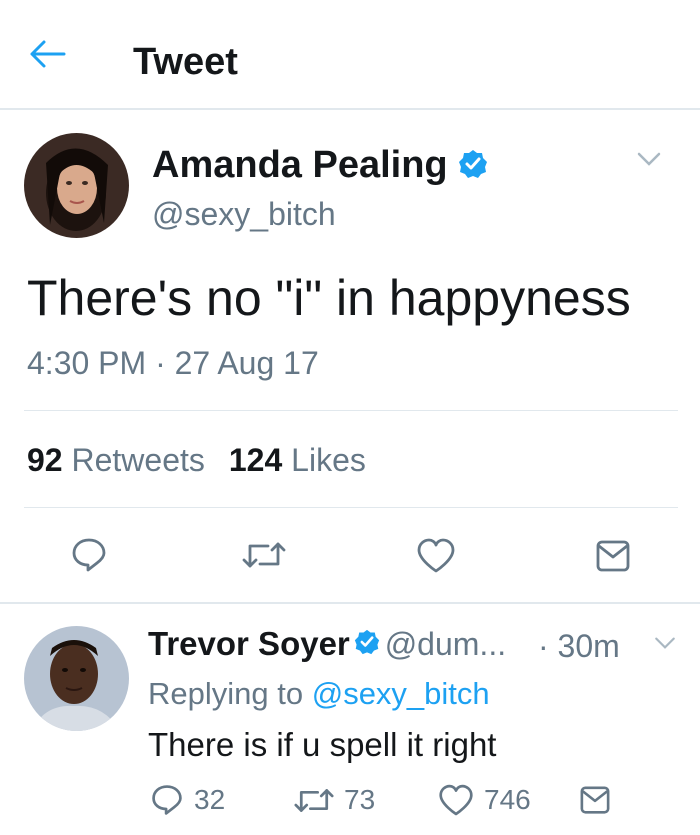 The height and width of the screenshot is (835, 700). I want to click on reply-button, so click(89, 557).